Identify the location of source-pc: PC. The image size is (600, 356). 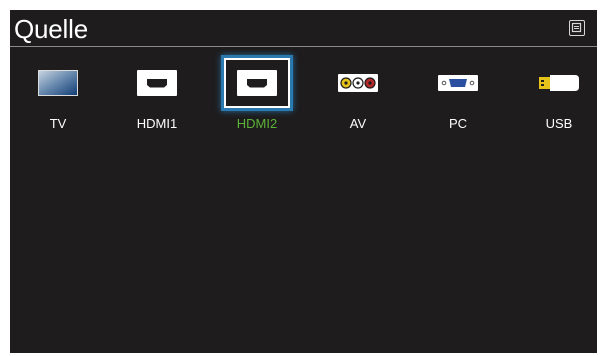
(458, 98).